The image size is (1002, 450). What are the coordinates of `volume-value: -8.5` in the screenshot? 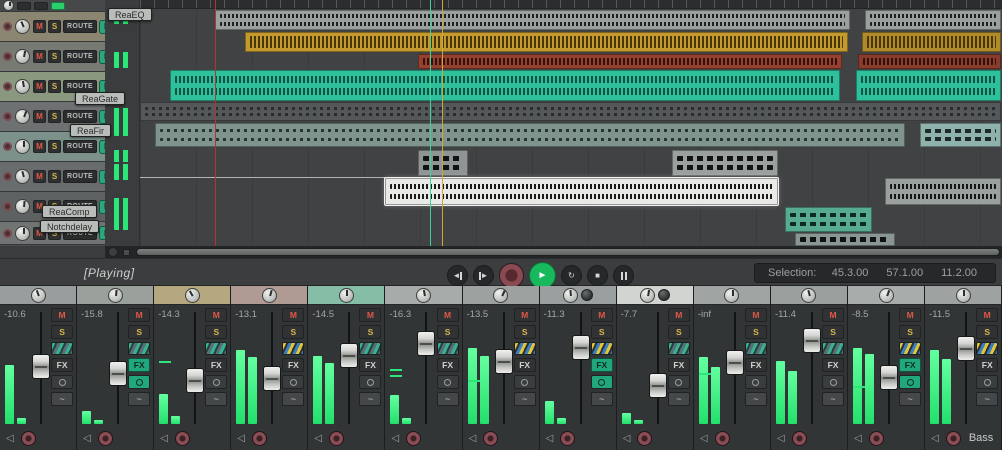 It's located at (860, 314).